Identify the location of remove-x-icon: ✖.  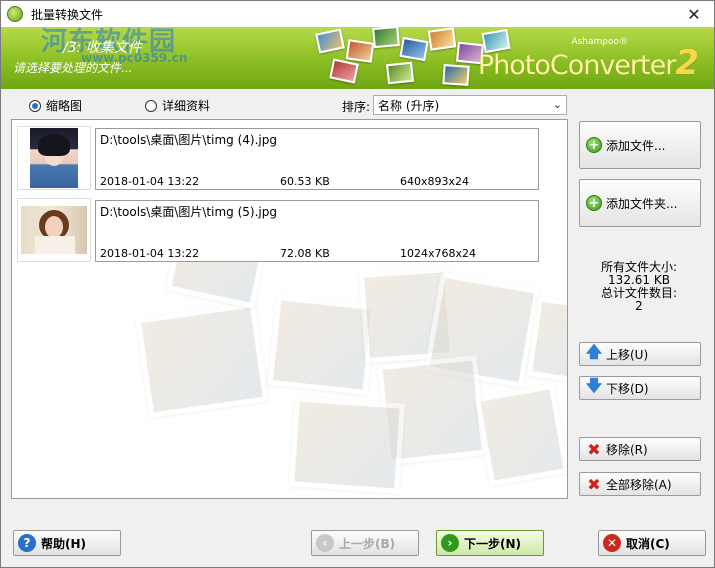
(594, 449).